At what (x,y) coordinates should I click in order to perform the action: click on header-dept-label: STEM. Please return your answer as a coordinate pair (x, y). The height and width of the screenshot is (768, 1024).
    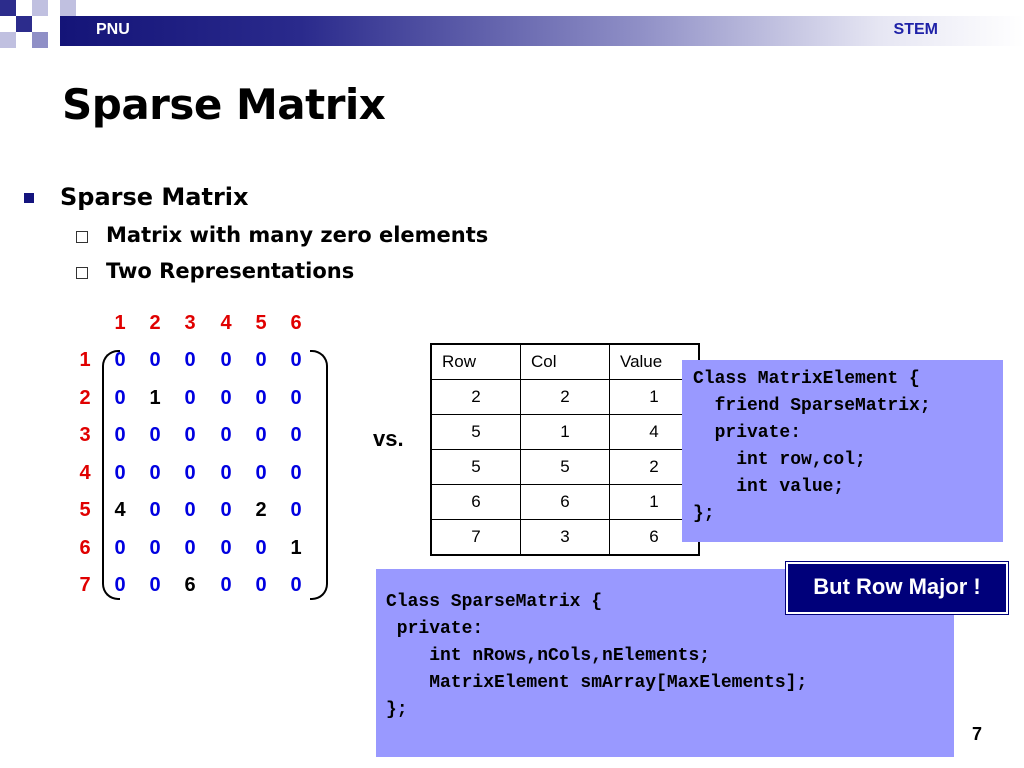
    Looking at the image, I should click on (915, 29).